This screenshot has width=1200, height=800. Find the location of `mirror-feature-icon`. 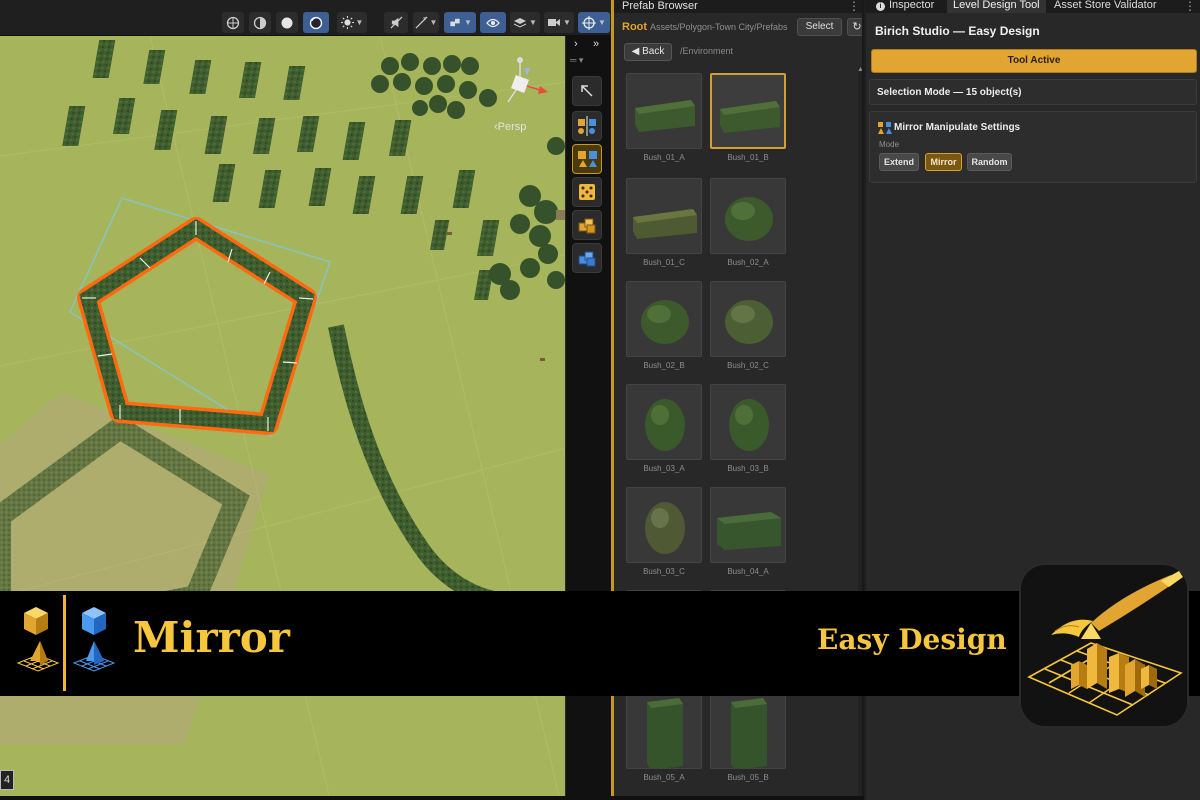

mirror-feature-icon is located at coordinates (66, 639).